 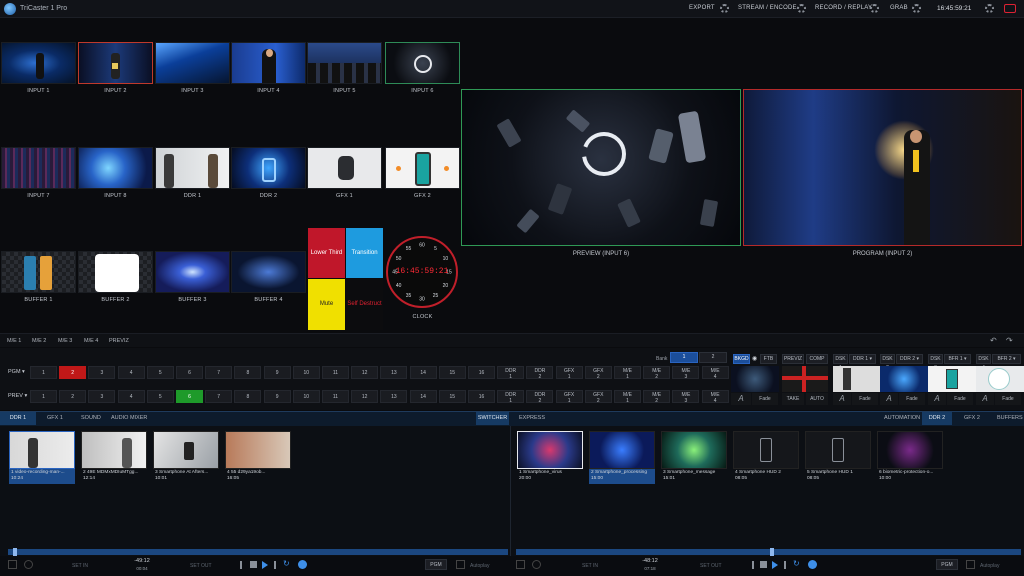 I want to click on tab-automation: AUTOMATION, so click(x=902, y=418).